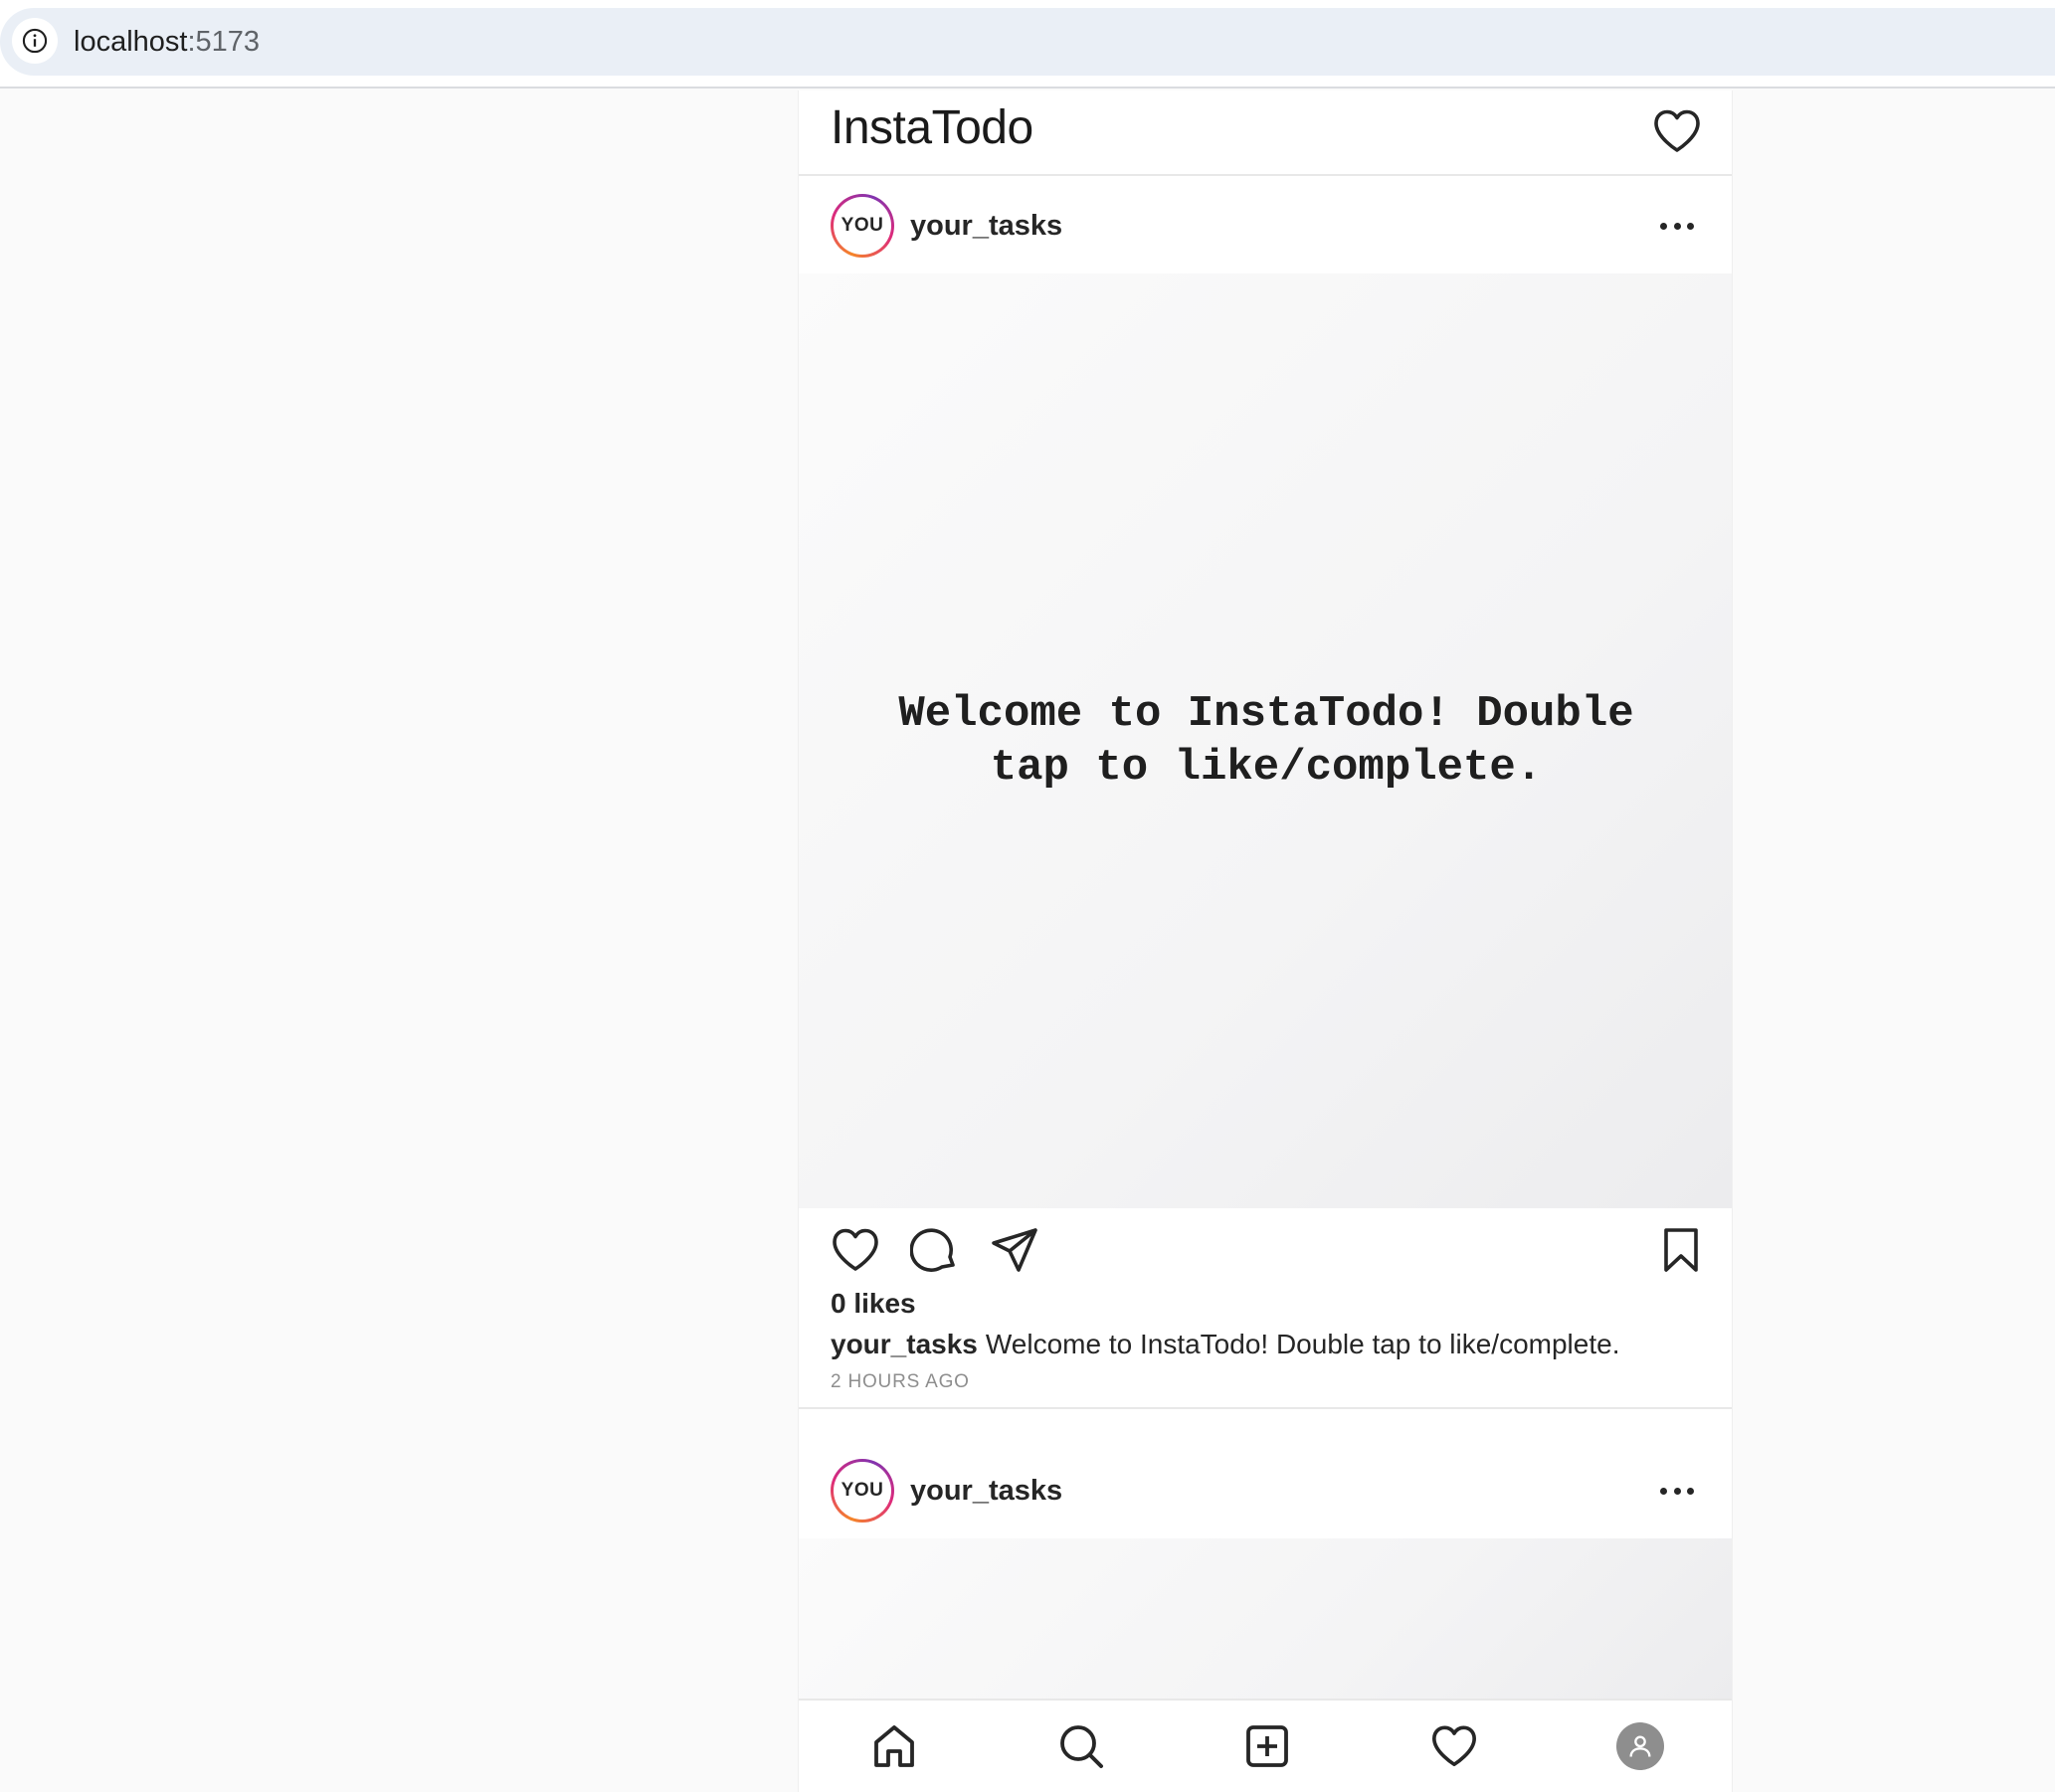 The image size is (2055, 1792). What do you see at coordinates (1265, 133) in the screenshot?
I see `app-header: InstaTodo` at bounding box center [1265, 133].